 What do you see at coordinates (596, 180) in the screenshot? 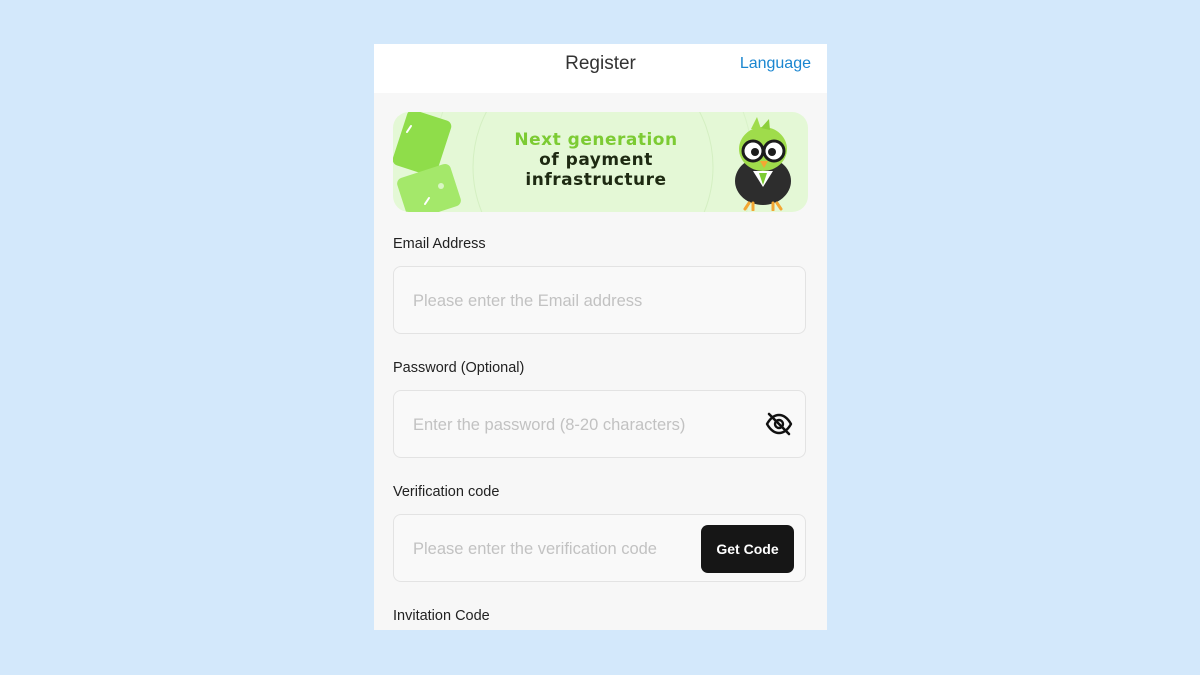
I see `banner-line-3: infrastructure` at bounding box center [596, 180].